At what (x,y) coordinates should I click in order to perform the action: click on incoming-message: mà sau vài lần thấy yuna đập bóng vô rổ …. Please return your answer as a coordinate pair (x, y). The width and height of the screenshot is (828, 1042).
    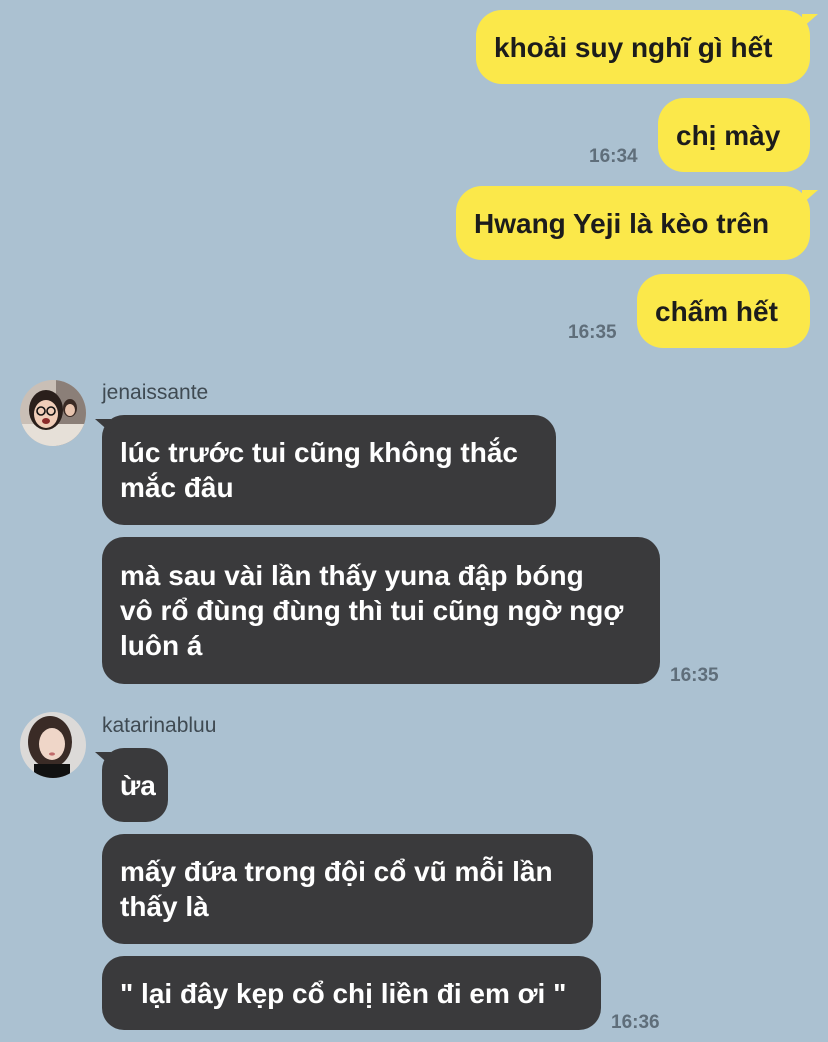
    Looking at the image, I should click on (381, 610).